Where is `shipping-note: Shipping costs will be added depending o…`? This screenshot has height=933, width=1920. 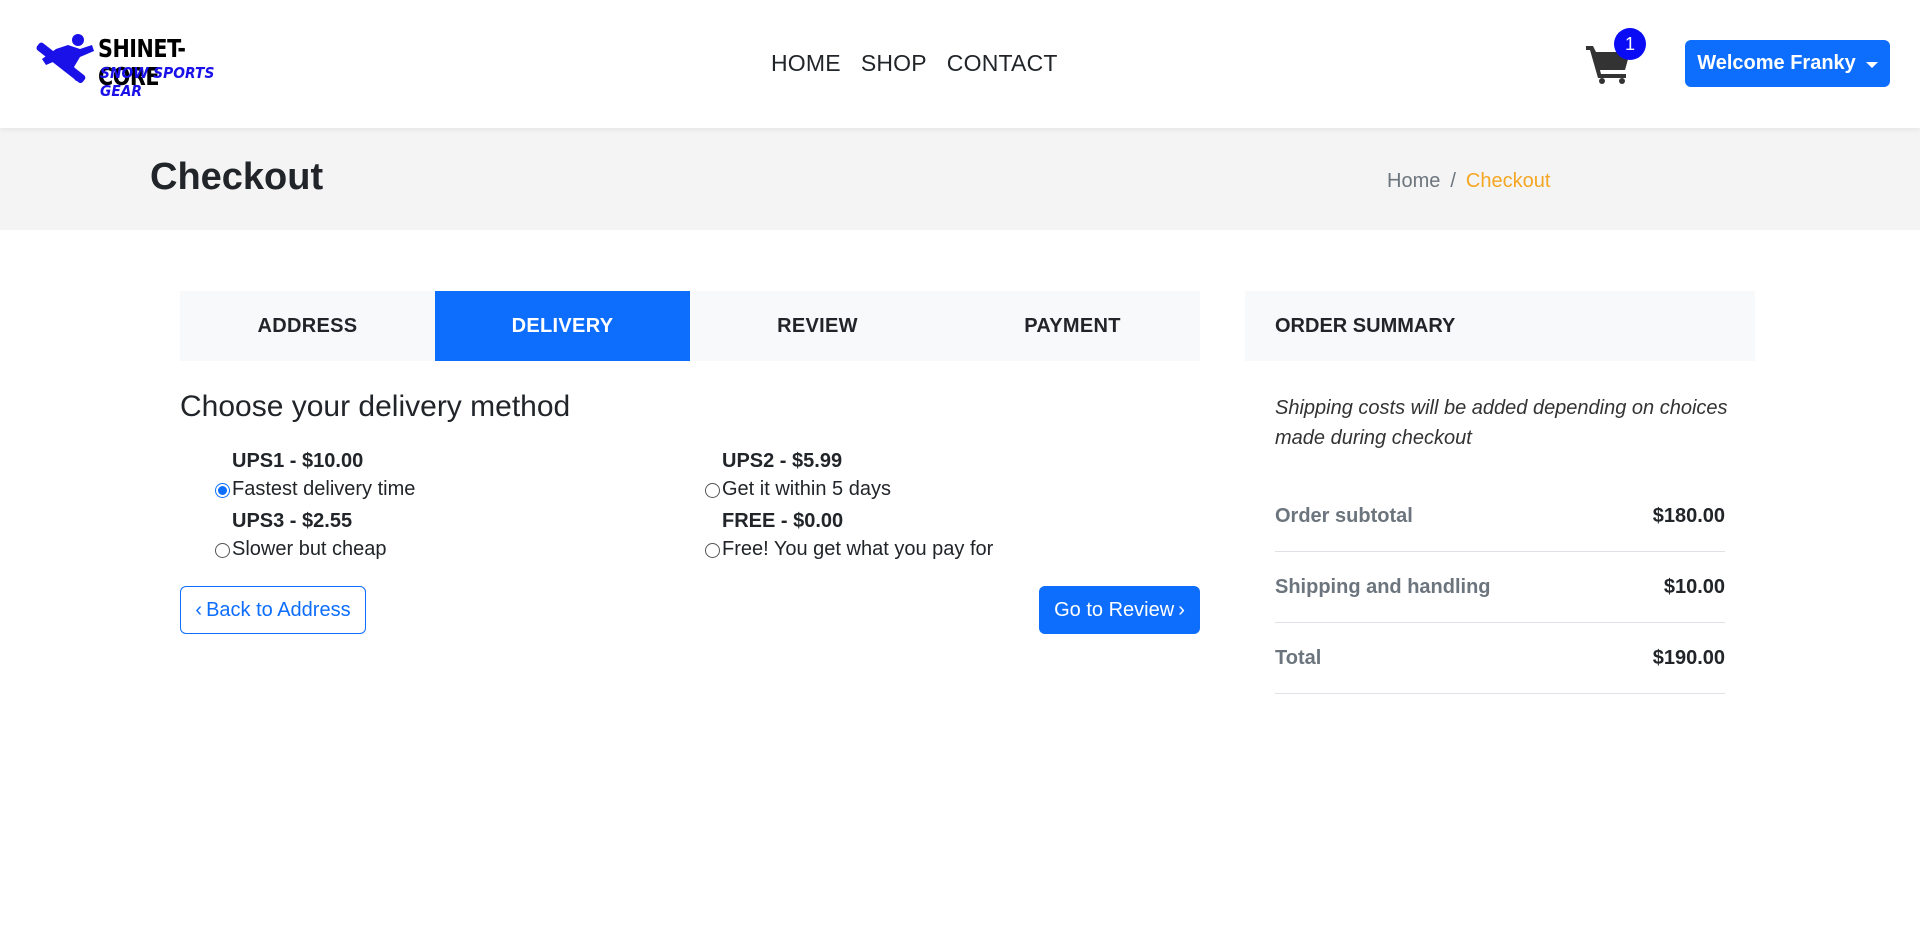
shipping-note: Shipping costs will be added depending o… is located at coordinates (1501, 423).